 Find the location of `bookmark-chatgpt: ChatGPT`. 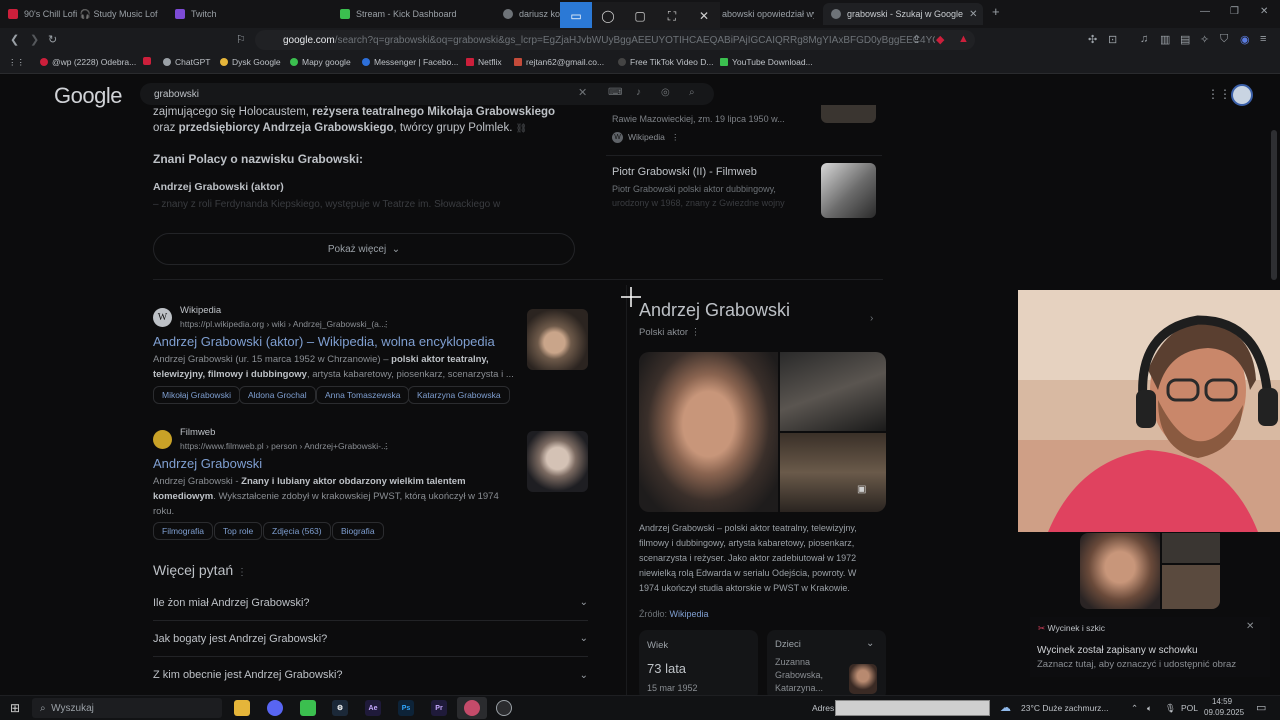

bookmark-chatgpt: ChatGPT is located at coordinates (186, 62).